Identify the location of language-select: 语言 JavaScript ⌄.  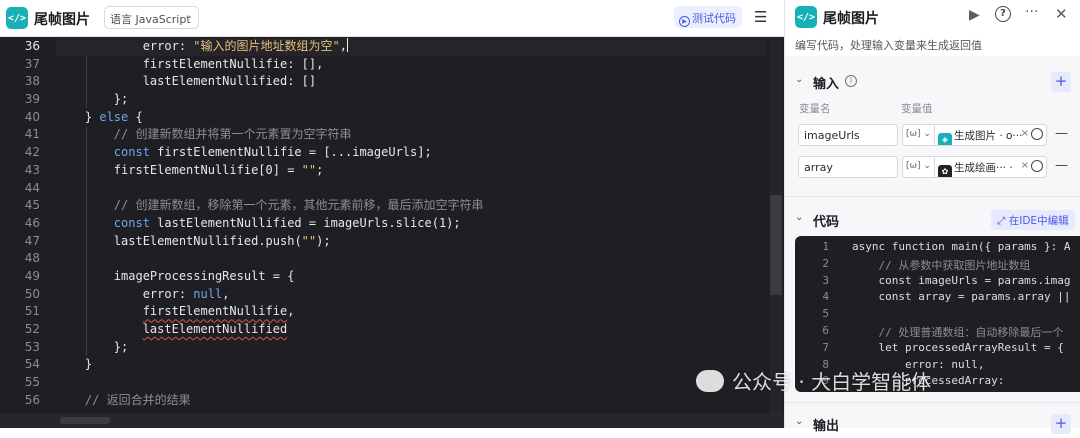
(151, 17).